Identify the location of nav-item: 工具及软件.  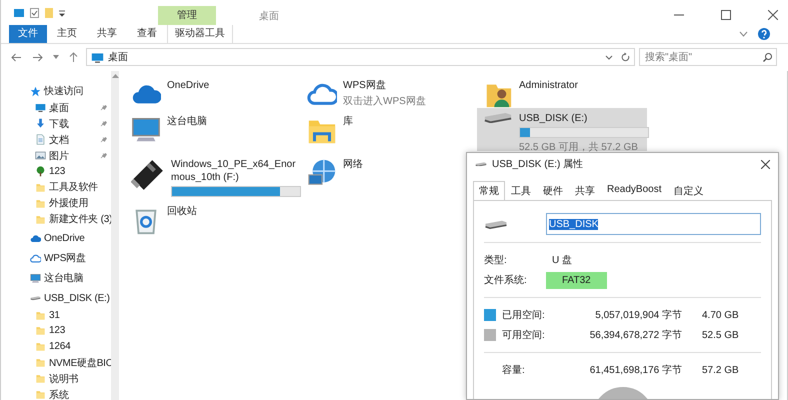
(73, 187).